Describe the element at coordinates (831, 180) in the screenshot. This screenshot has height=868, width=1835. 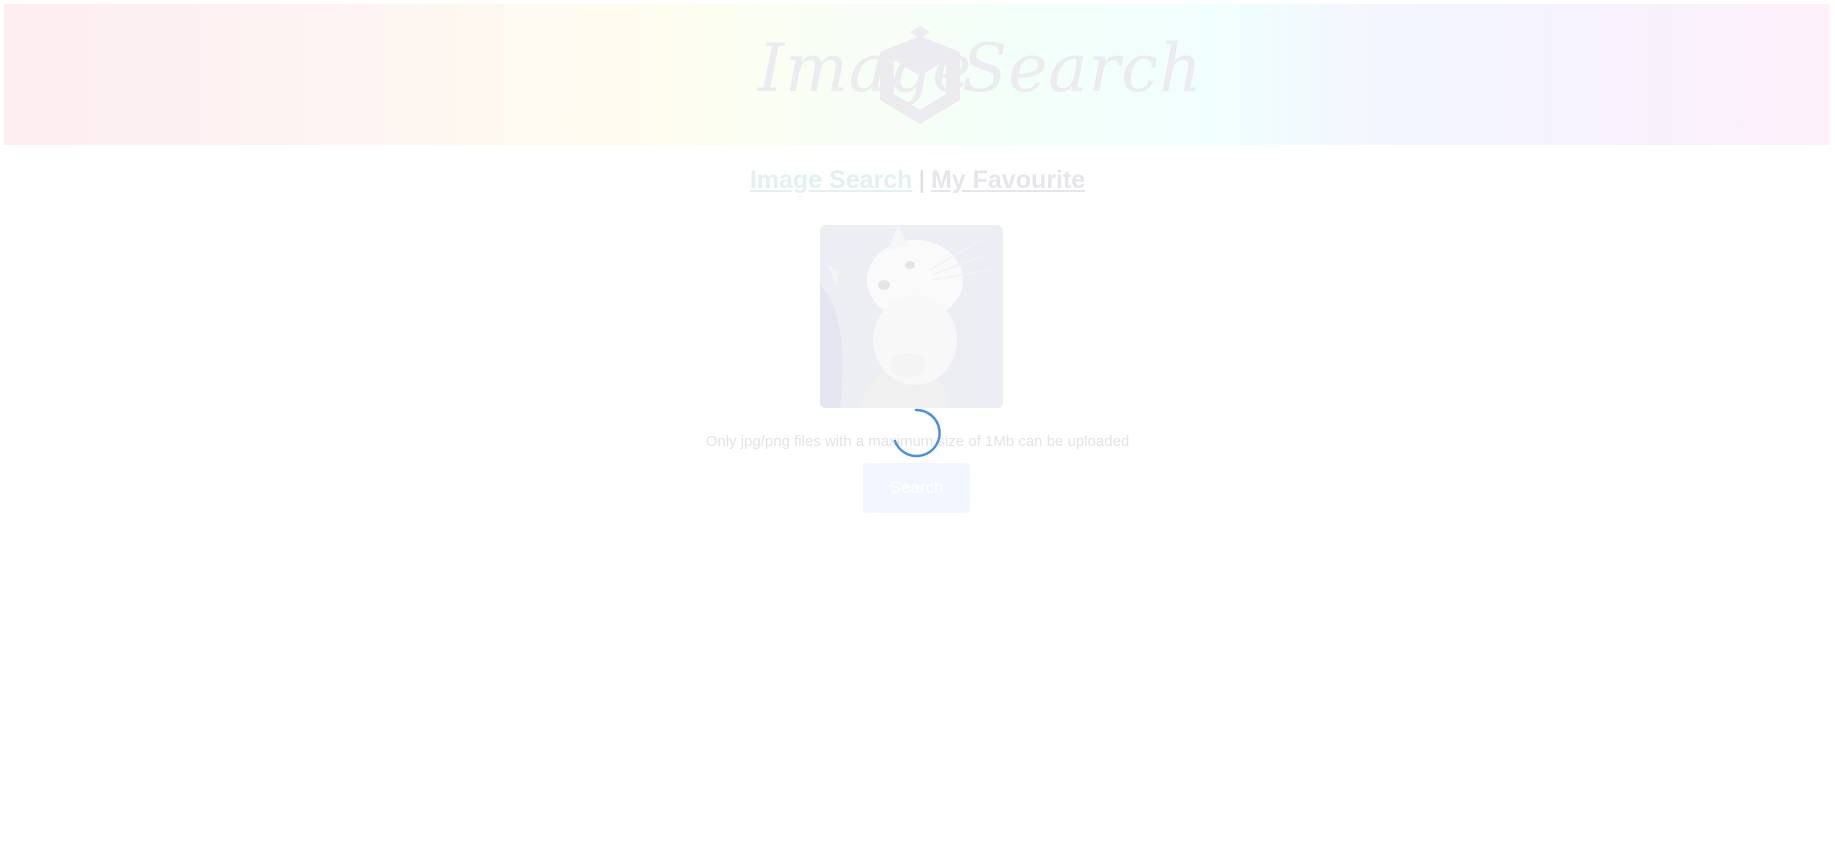
I see `nav-link-image-search: Image Search` at that location.